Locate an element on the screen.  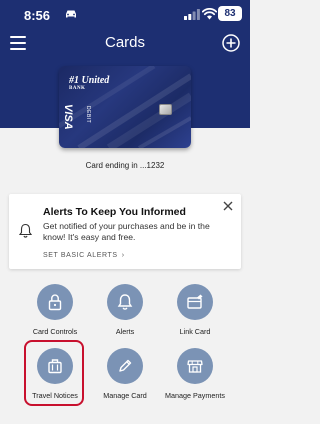
manage-payments-button: Manage Payments is located at coordinates (195, 382).